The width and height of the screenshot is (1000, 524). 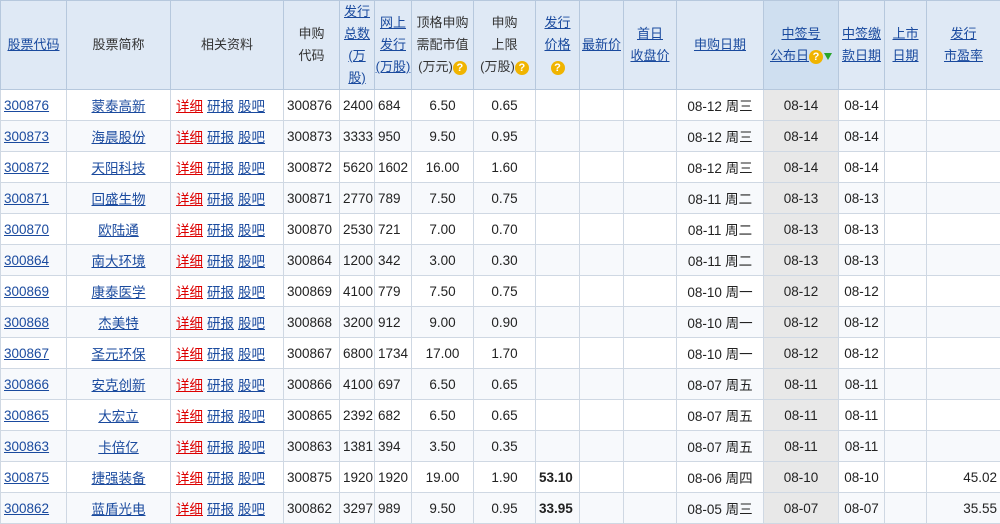 What do you see at coordinates (119, 199) in the screenshot?
I see `stock-name-link: 回盛生物` at bounding box center [119, 199].